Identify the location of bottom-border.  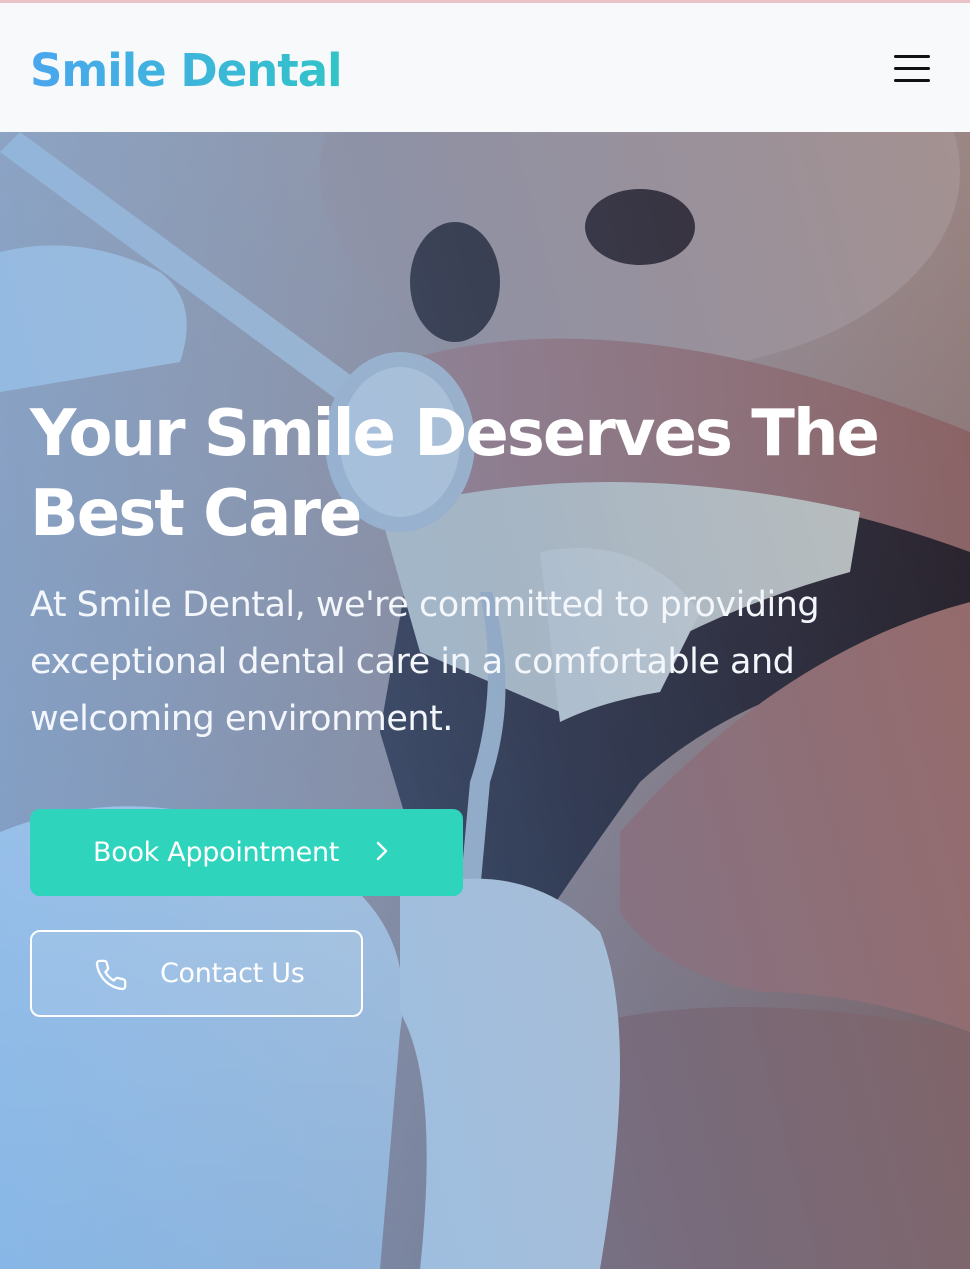
(485, 1271).